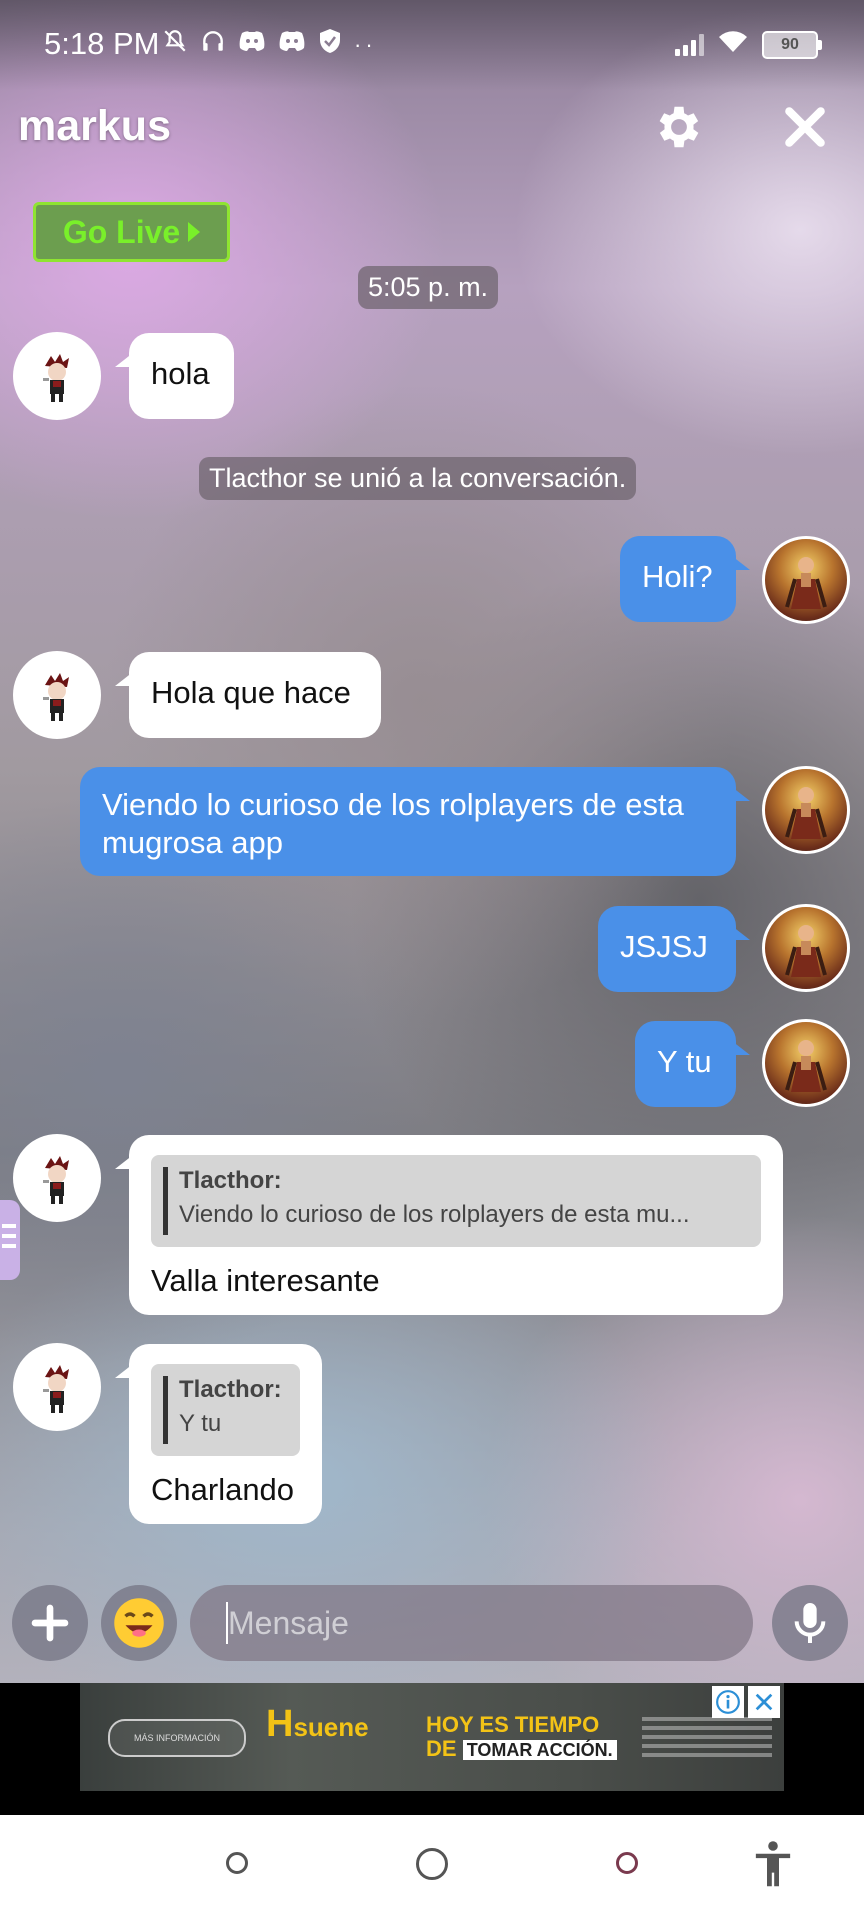 The height and width of the screenshot is (1920, 864). I want to click on gear-icon, so click(679, 127).